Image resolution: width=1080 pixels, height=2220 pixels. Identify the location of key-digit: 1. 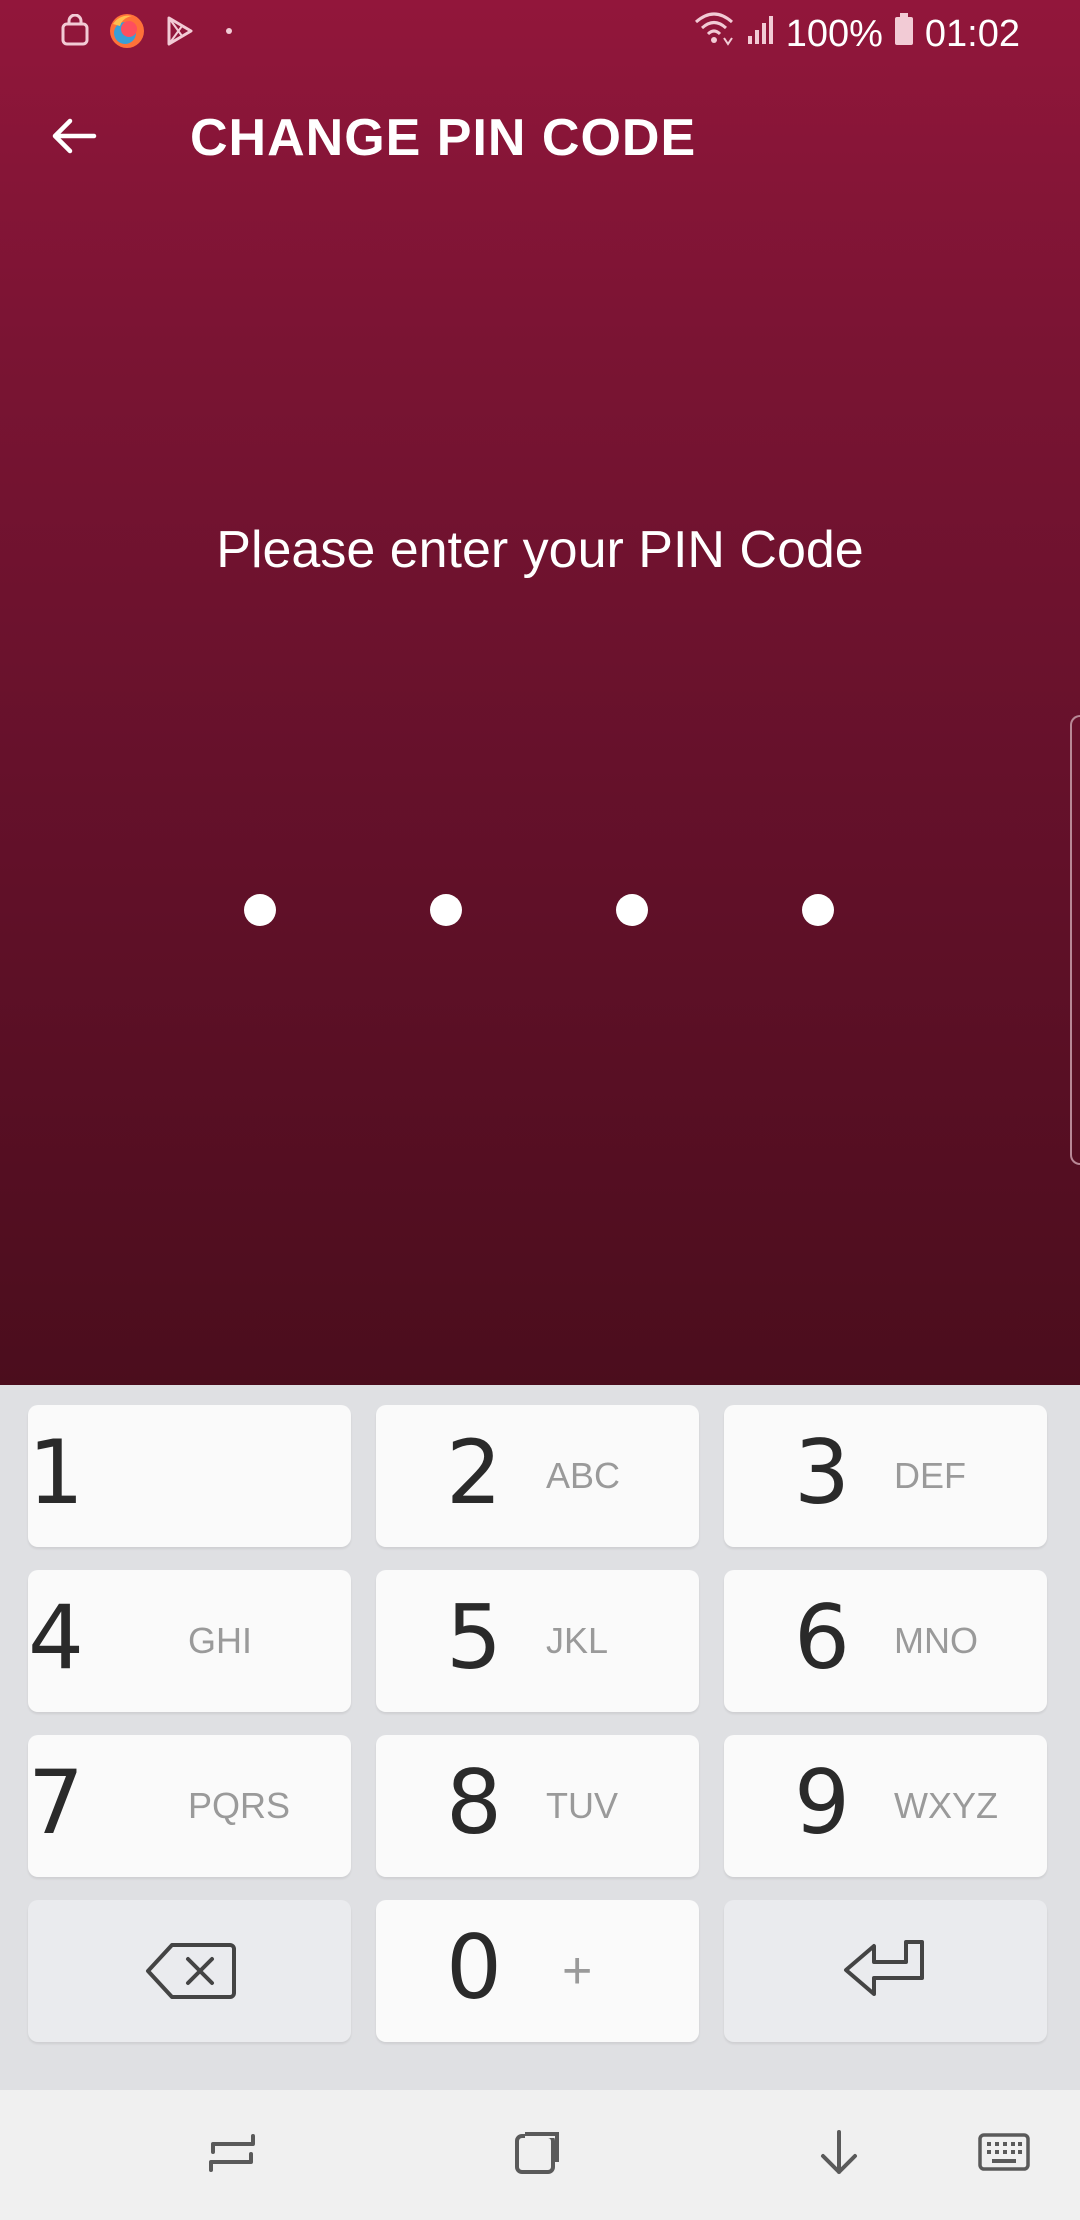
(56, 1472).